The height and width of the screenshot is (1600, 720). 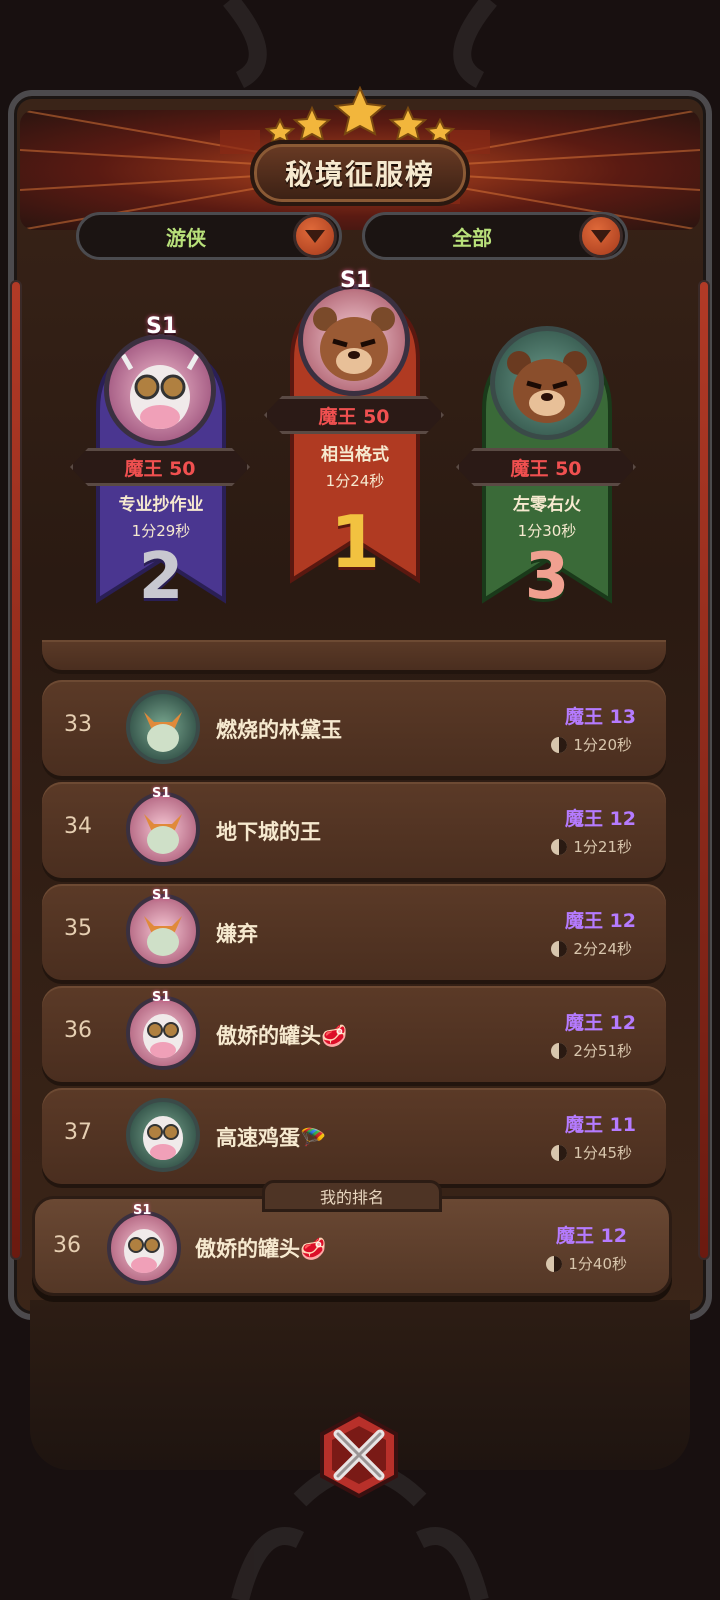 What do you see at coordinates (78, 826) in the screenshot?
I see `row-rank: 34` at bounding box center [78, 826].